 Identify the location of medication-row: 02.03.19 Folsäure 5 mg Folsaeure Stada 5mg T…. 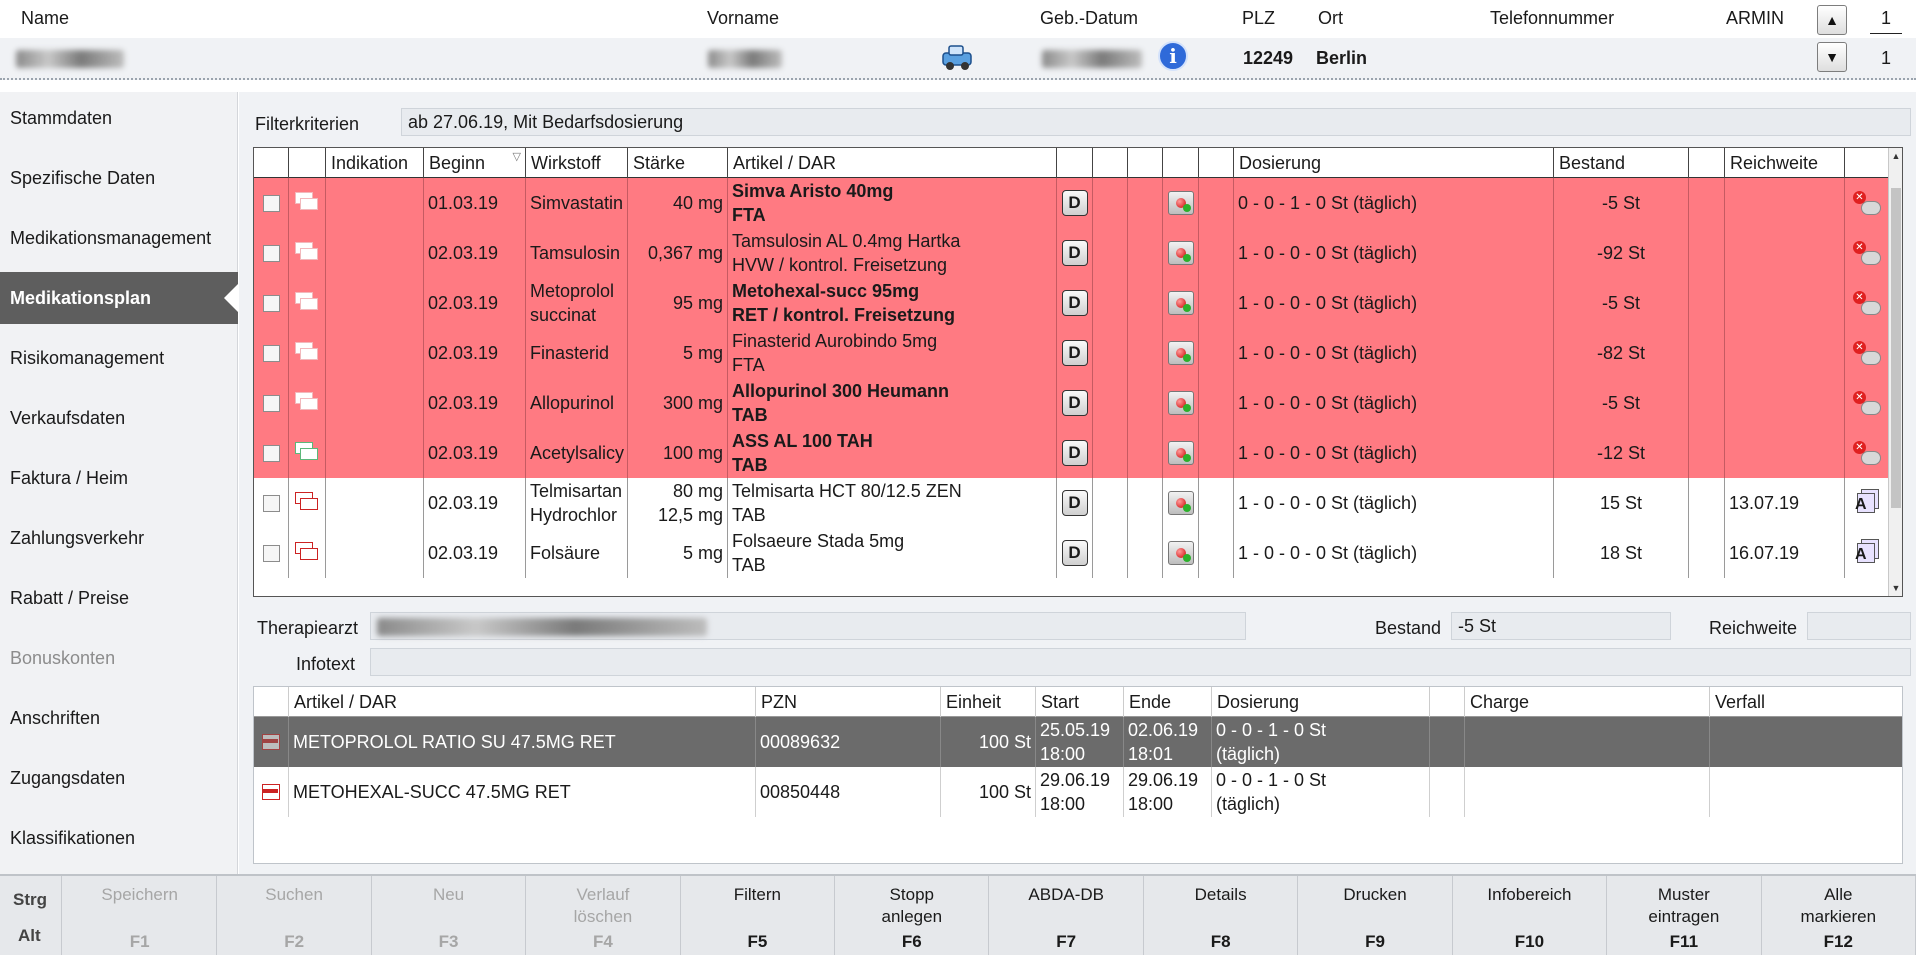
(1072, 553).